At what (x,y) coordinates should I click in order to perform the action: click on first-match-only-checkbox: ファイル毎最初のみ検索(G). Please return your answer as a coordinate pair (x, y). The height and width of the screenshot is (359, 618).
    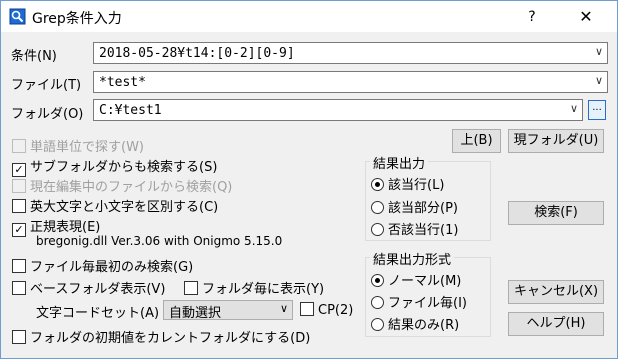
    Looking at the image, I should click on (102, 265).